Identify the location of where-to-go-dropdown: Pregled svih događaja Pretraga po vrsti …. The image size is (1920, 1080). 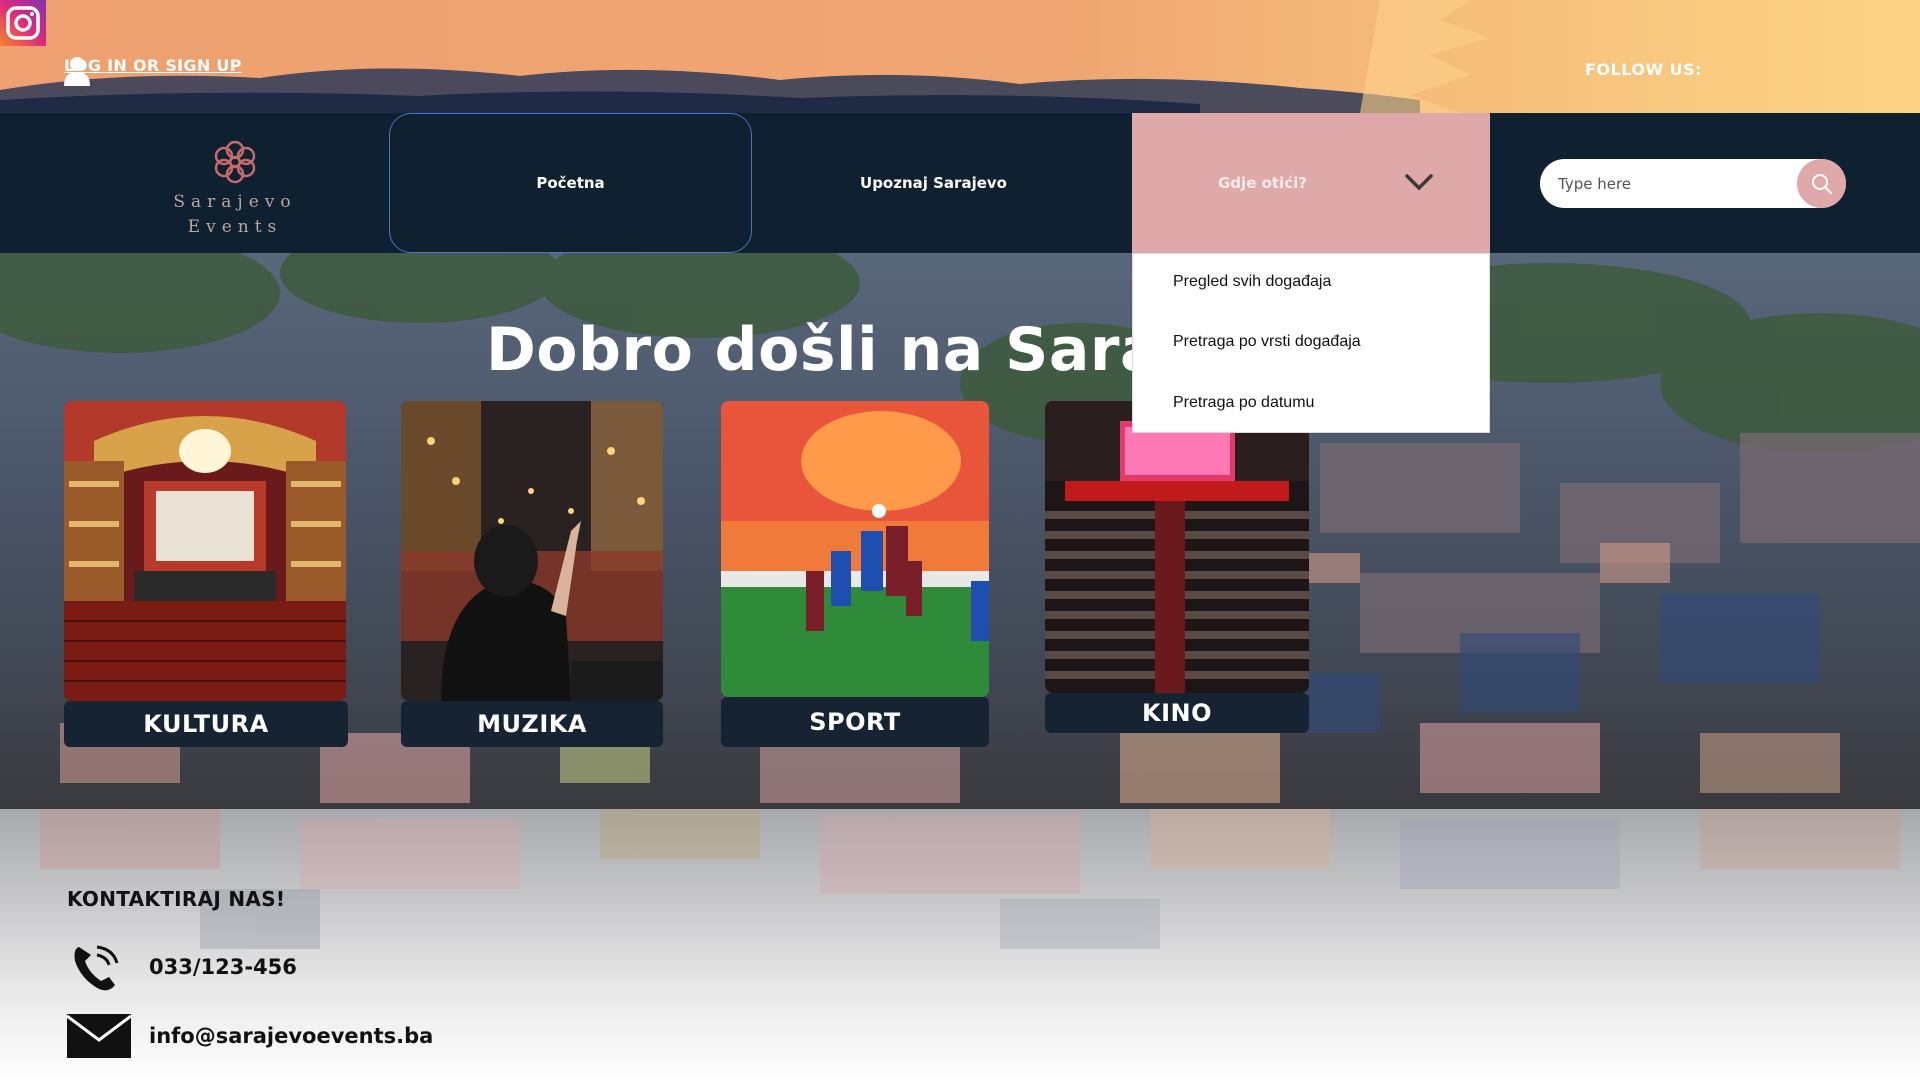
(1311, 343).